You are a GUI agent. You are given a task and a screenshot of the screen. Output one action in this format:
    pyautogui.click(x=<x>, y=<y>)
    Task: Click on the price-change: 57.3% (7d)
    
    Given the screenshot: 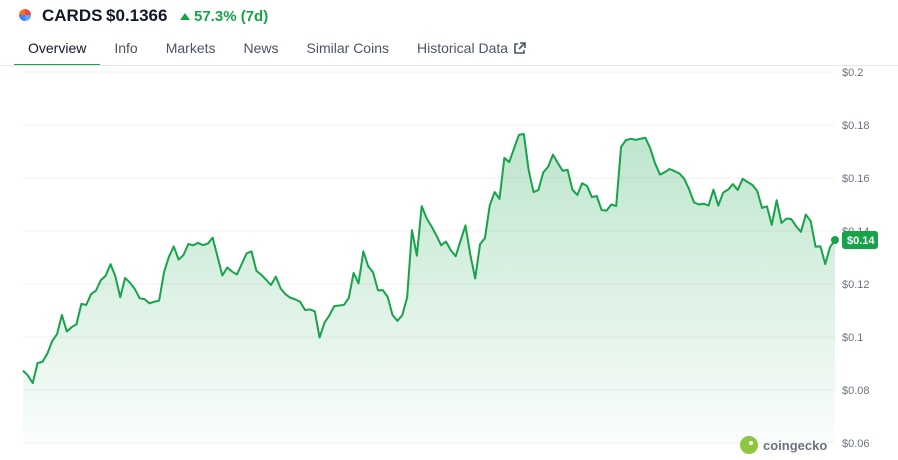 What is the action you would take?
    pyautogui.click(x=224, y=16)
    